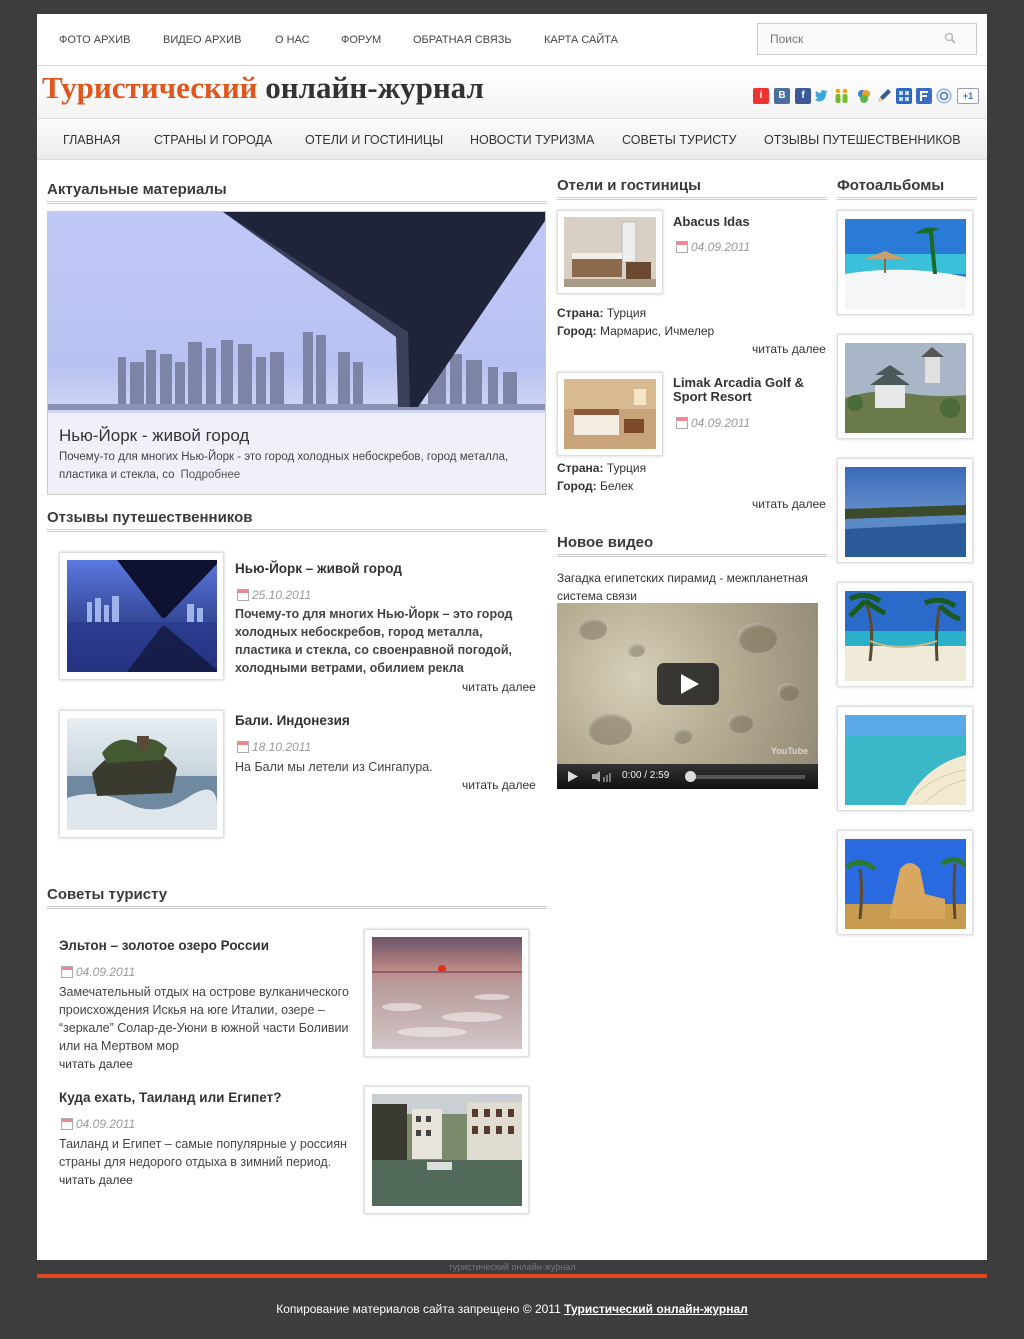 The height and width of the screenshot is (1339, 1024). What do you see at coordinates (860, 39) in the screenshot?
I see `search-input` at bounding box center [860, 39].